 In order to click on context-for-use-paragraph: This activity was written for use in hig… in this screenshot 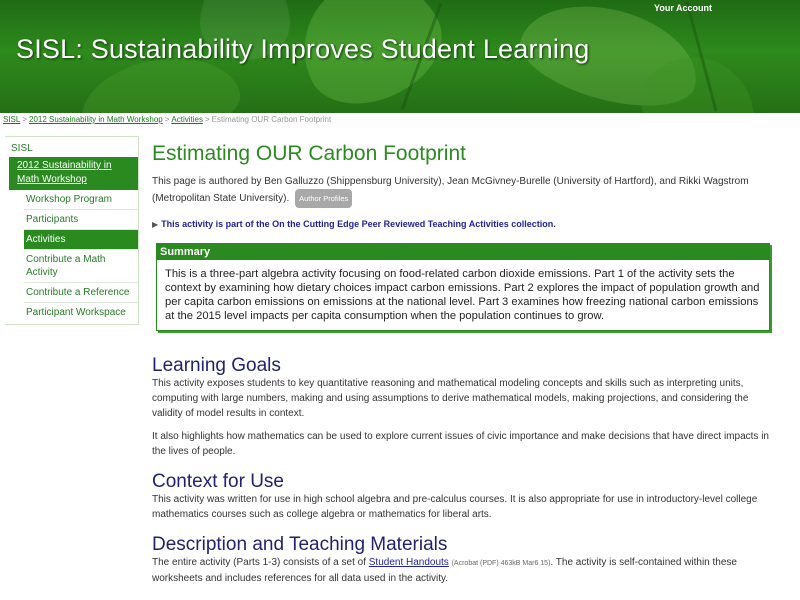, I will do `click(455, 507)`.